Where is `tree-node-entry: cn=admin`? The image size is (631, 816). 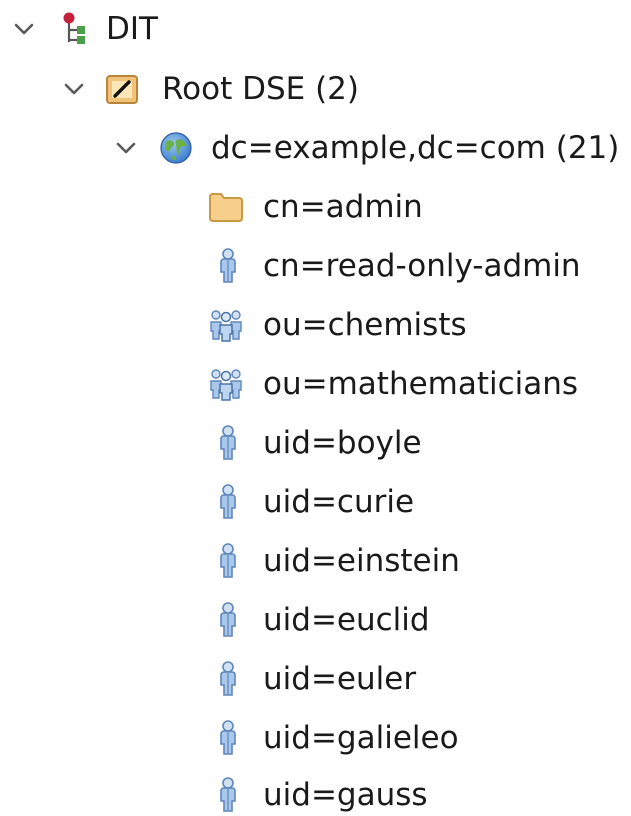
tree-node-entry: cn=admin is located at coordinates (315, 207).